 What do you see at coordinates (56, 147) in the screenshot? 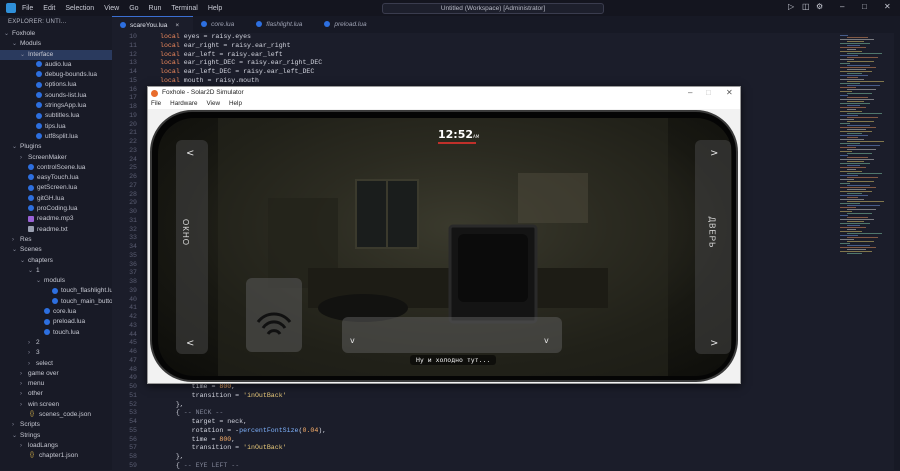
I see `tree-item: ⌄ Plugins` at bounding box center [56, 147].